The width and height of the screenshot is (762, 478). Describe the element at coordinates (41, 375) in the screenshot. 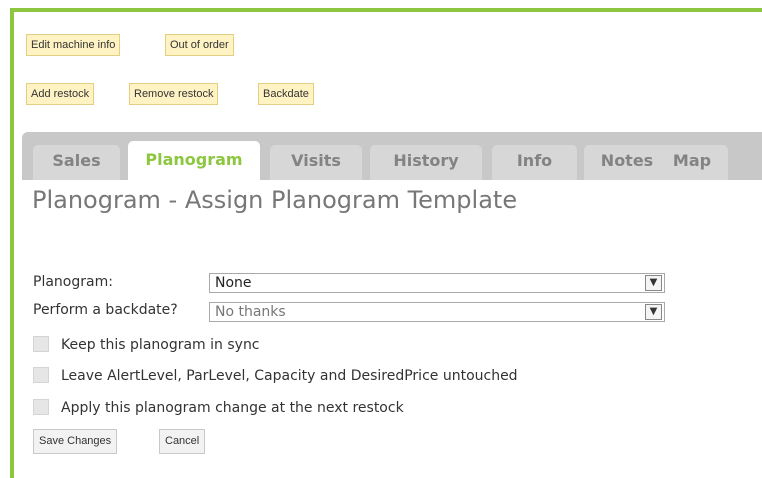

I see `leave-levels-untouched-checkbox` at that location.